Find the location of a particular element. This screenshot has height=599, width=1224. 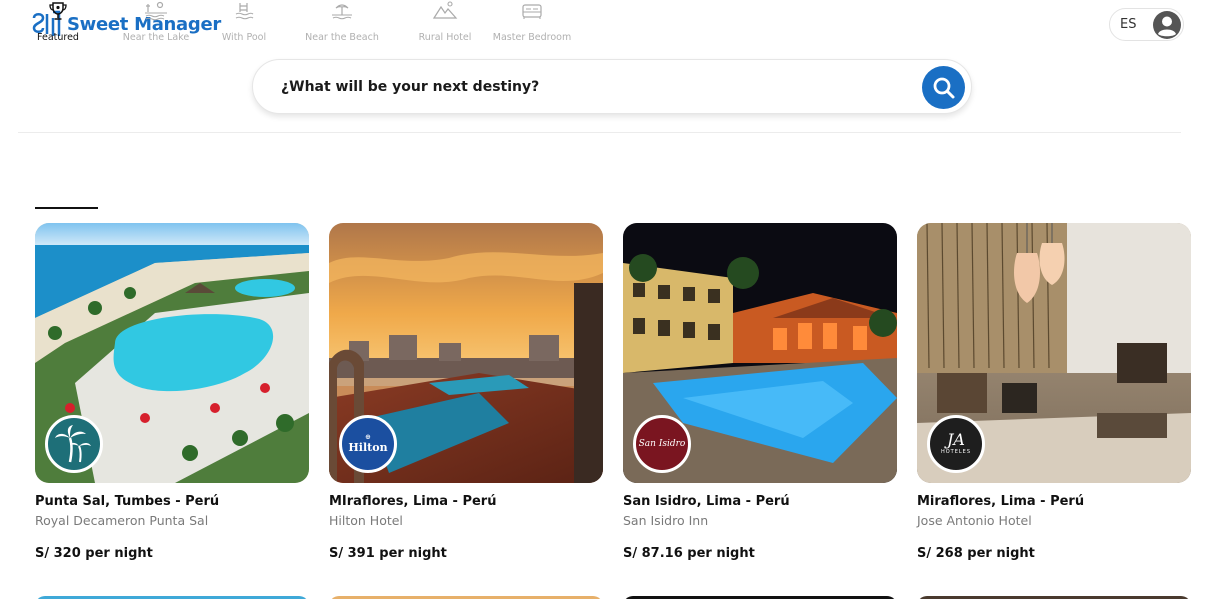

category-label: Near the Lake is located at coordinates (156, 37).